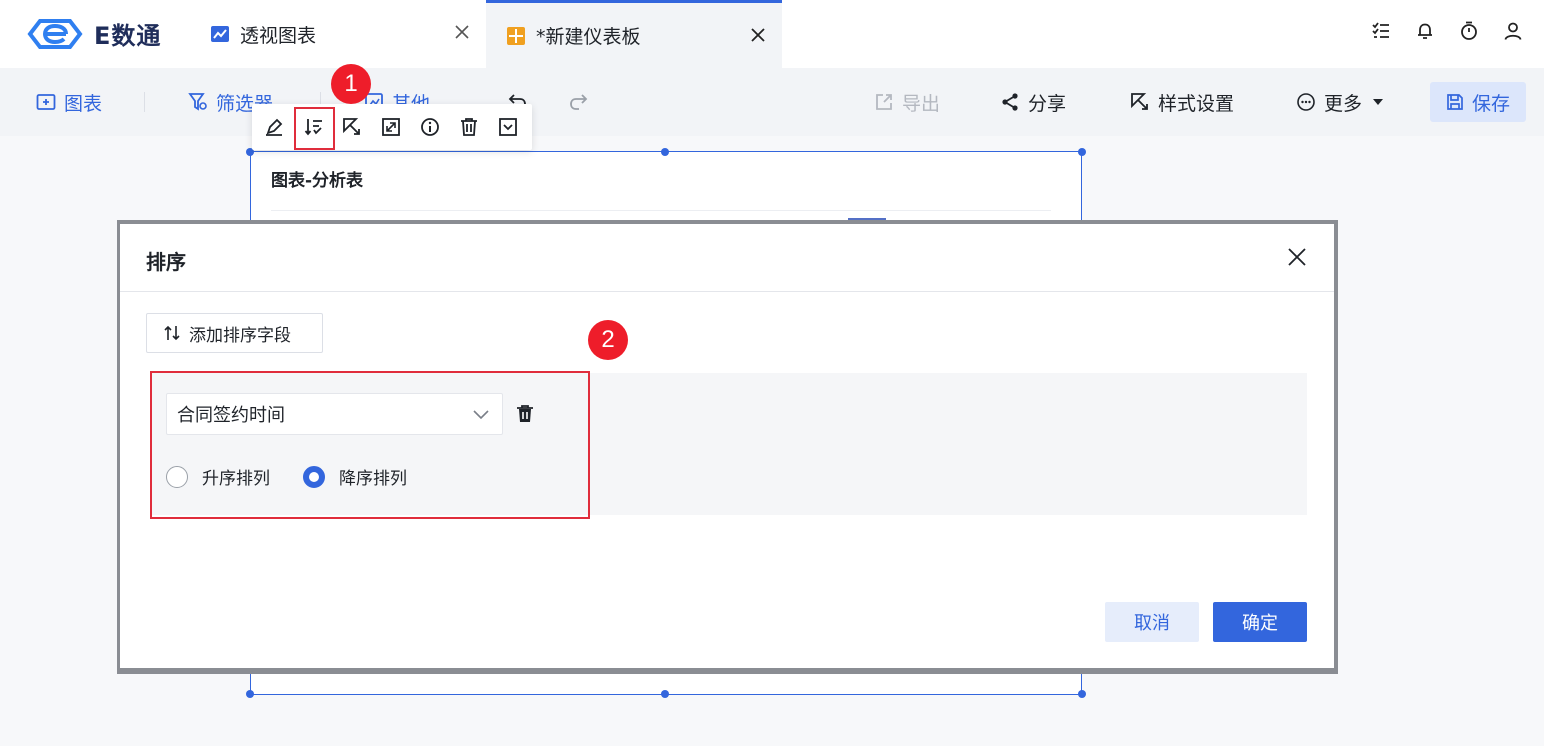  I want to click on more-icon, so click(1306, 102).